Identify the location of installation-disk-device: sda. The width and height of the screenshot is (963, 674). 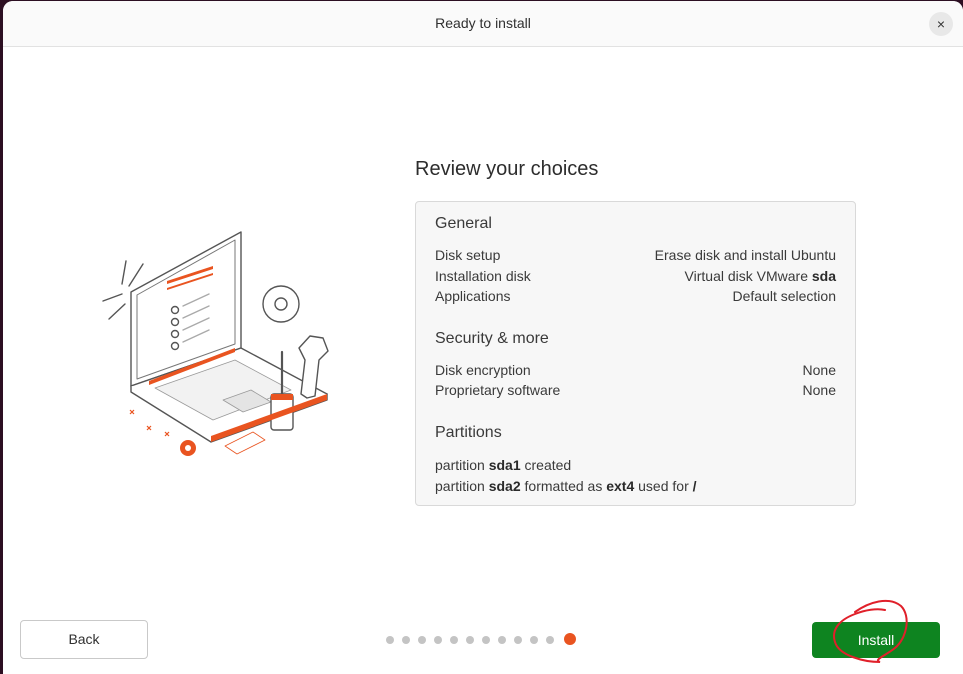
(823, 276).